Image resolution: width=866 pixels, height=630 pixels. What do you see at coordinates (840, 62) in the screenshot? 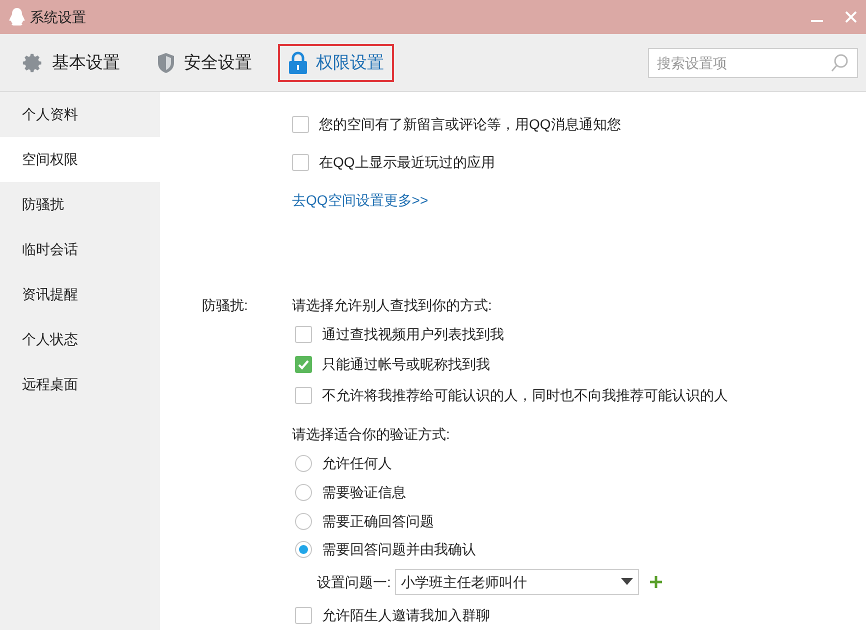
I see `search-icon` at bounding box center [840, 62].